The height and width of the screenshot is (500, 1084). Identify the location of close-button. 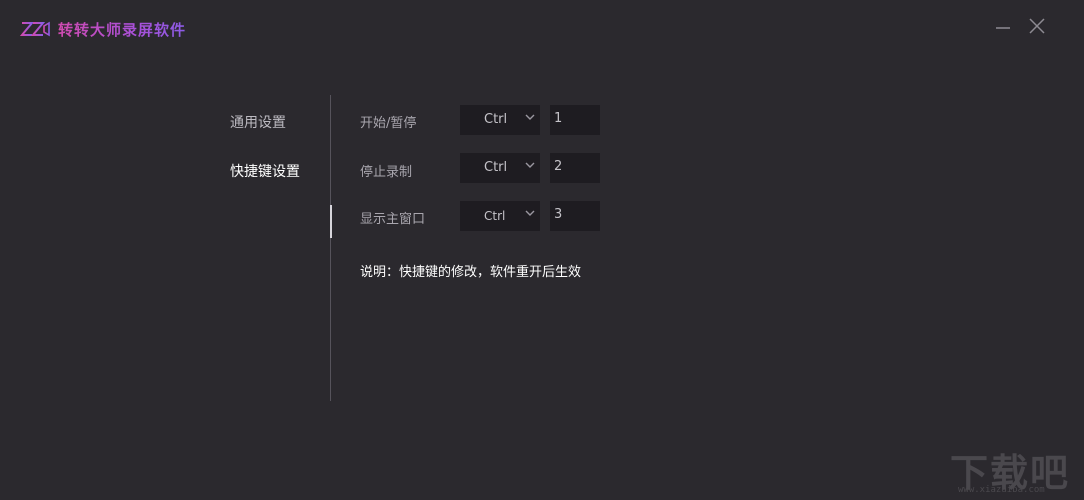
(1037, 26).